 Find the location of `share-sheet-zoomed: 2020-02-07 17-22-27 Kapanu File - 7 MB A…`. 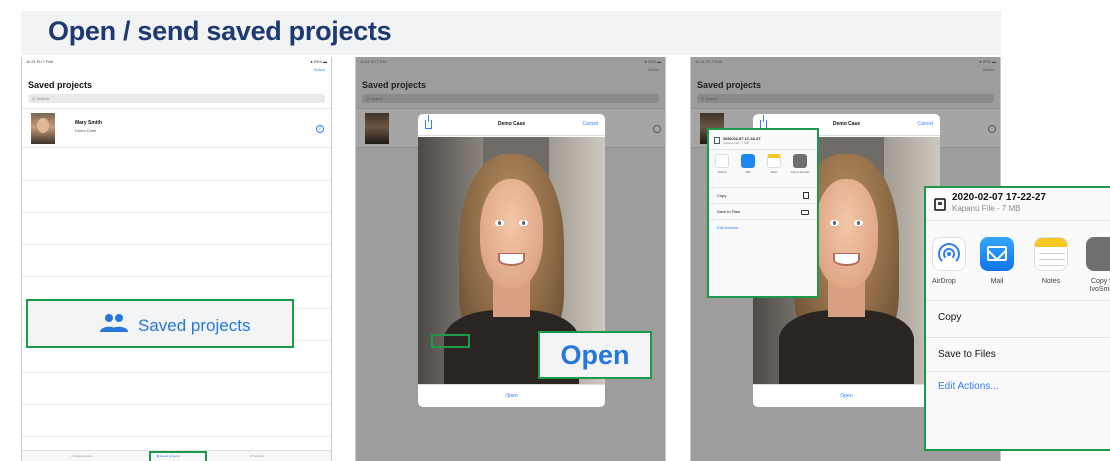

share-sheet-zoomed: 2020-02-07 17-22-27 Kapanu File - 7 MB A… is located at coordinates (1017, 318).